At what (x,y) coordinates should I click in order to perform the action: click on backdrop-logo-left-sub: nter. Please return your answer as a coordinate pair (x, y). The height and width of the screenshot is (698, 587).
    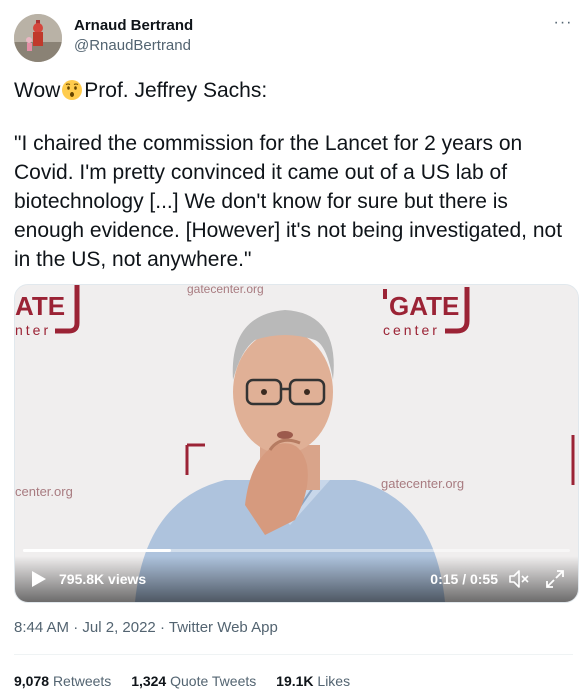
    Looking at the image, I should click on (33, 330).